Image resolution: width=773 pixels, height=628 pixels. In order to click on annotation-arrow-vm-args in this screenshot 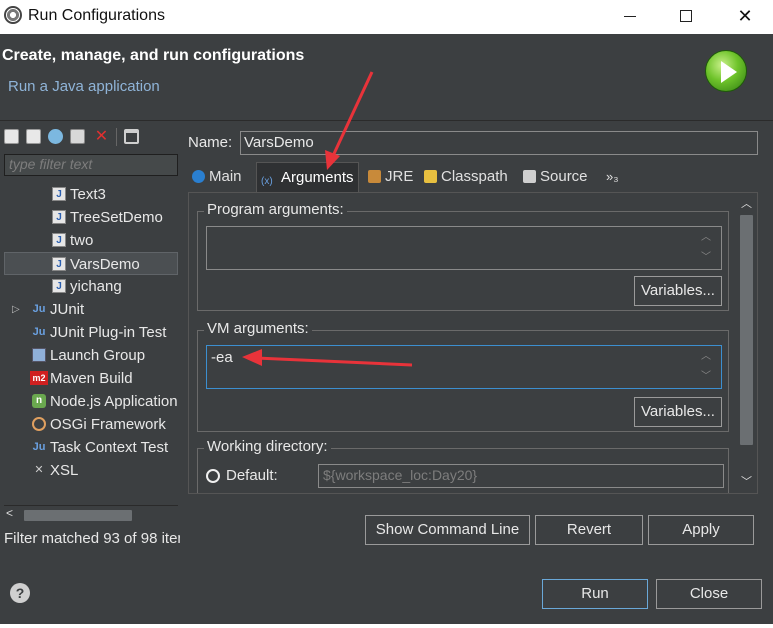, I will do `click(327, 358)`.